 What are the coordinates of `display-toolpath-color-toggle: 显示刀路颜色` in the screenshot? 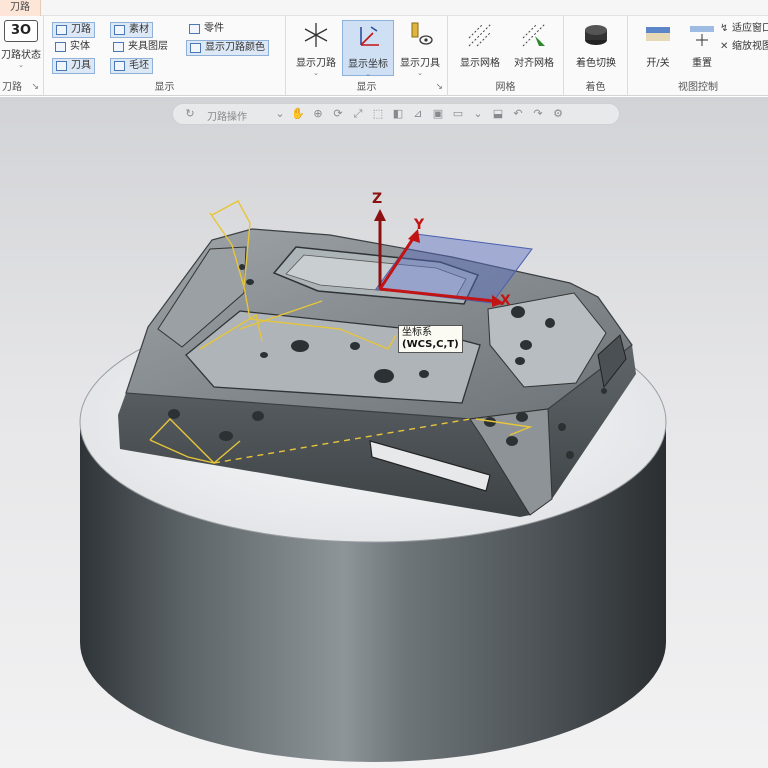 It's located at (227, 48).